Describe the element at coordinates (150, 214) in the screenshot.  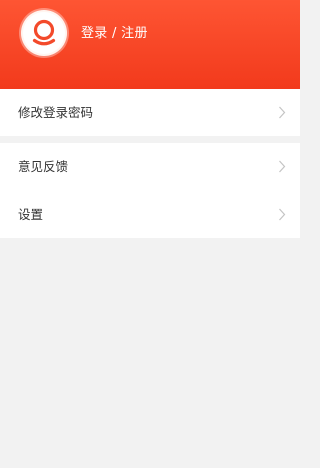
I see `settings-row: 设置` at that location.